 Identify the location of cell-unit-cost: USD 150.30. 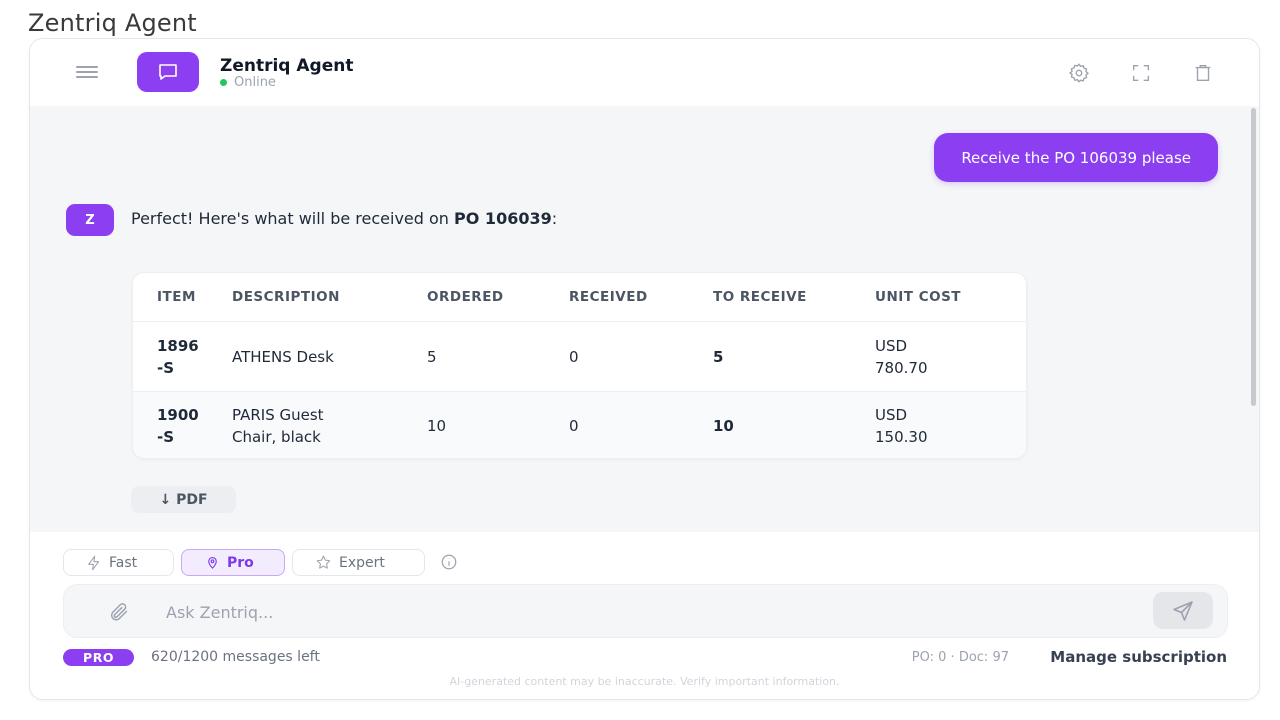
(950, 424).